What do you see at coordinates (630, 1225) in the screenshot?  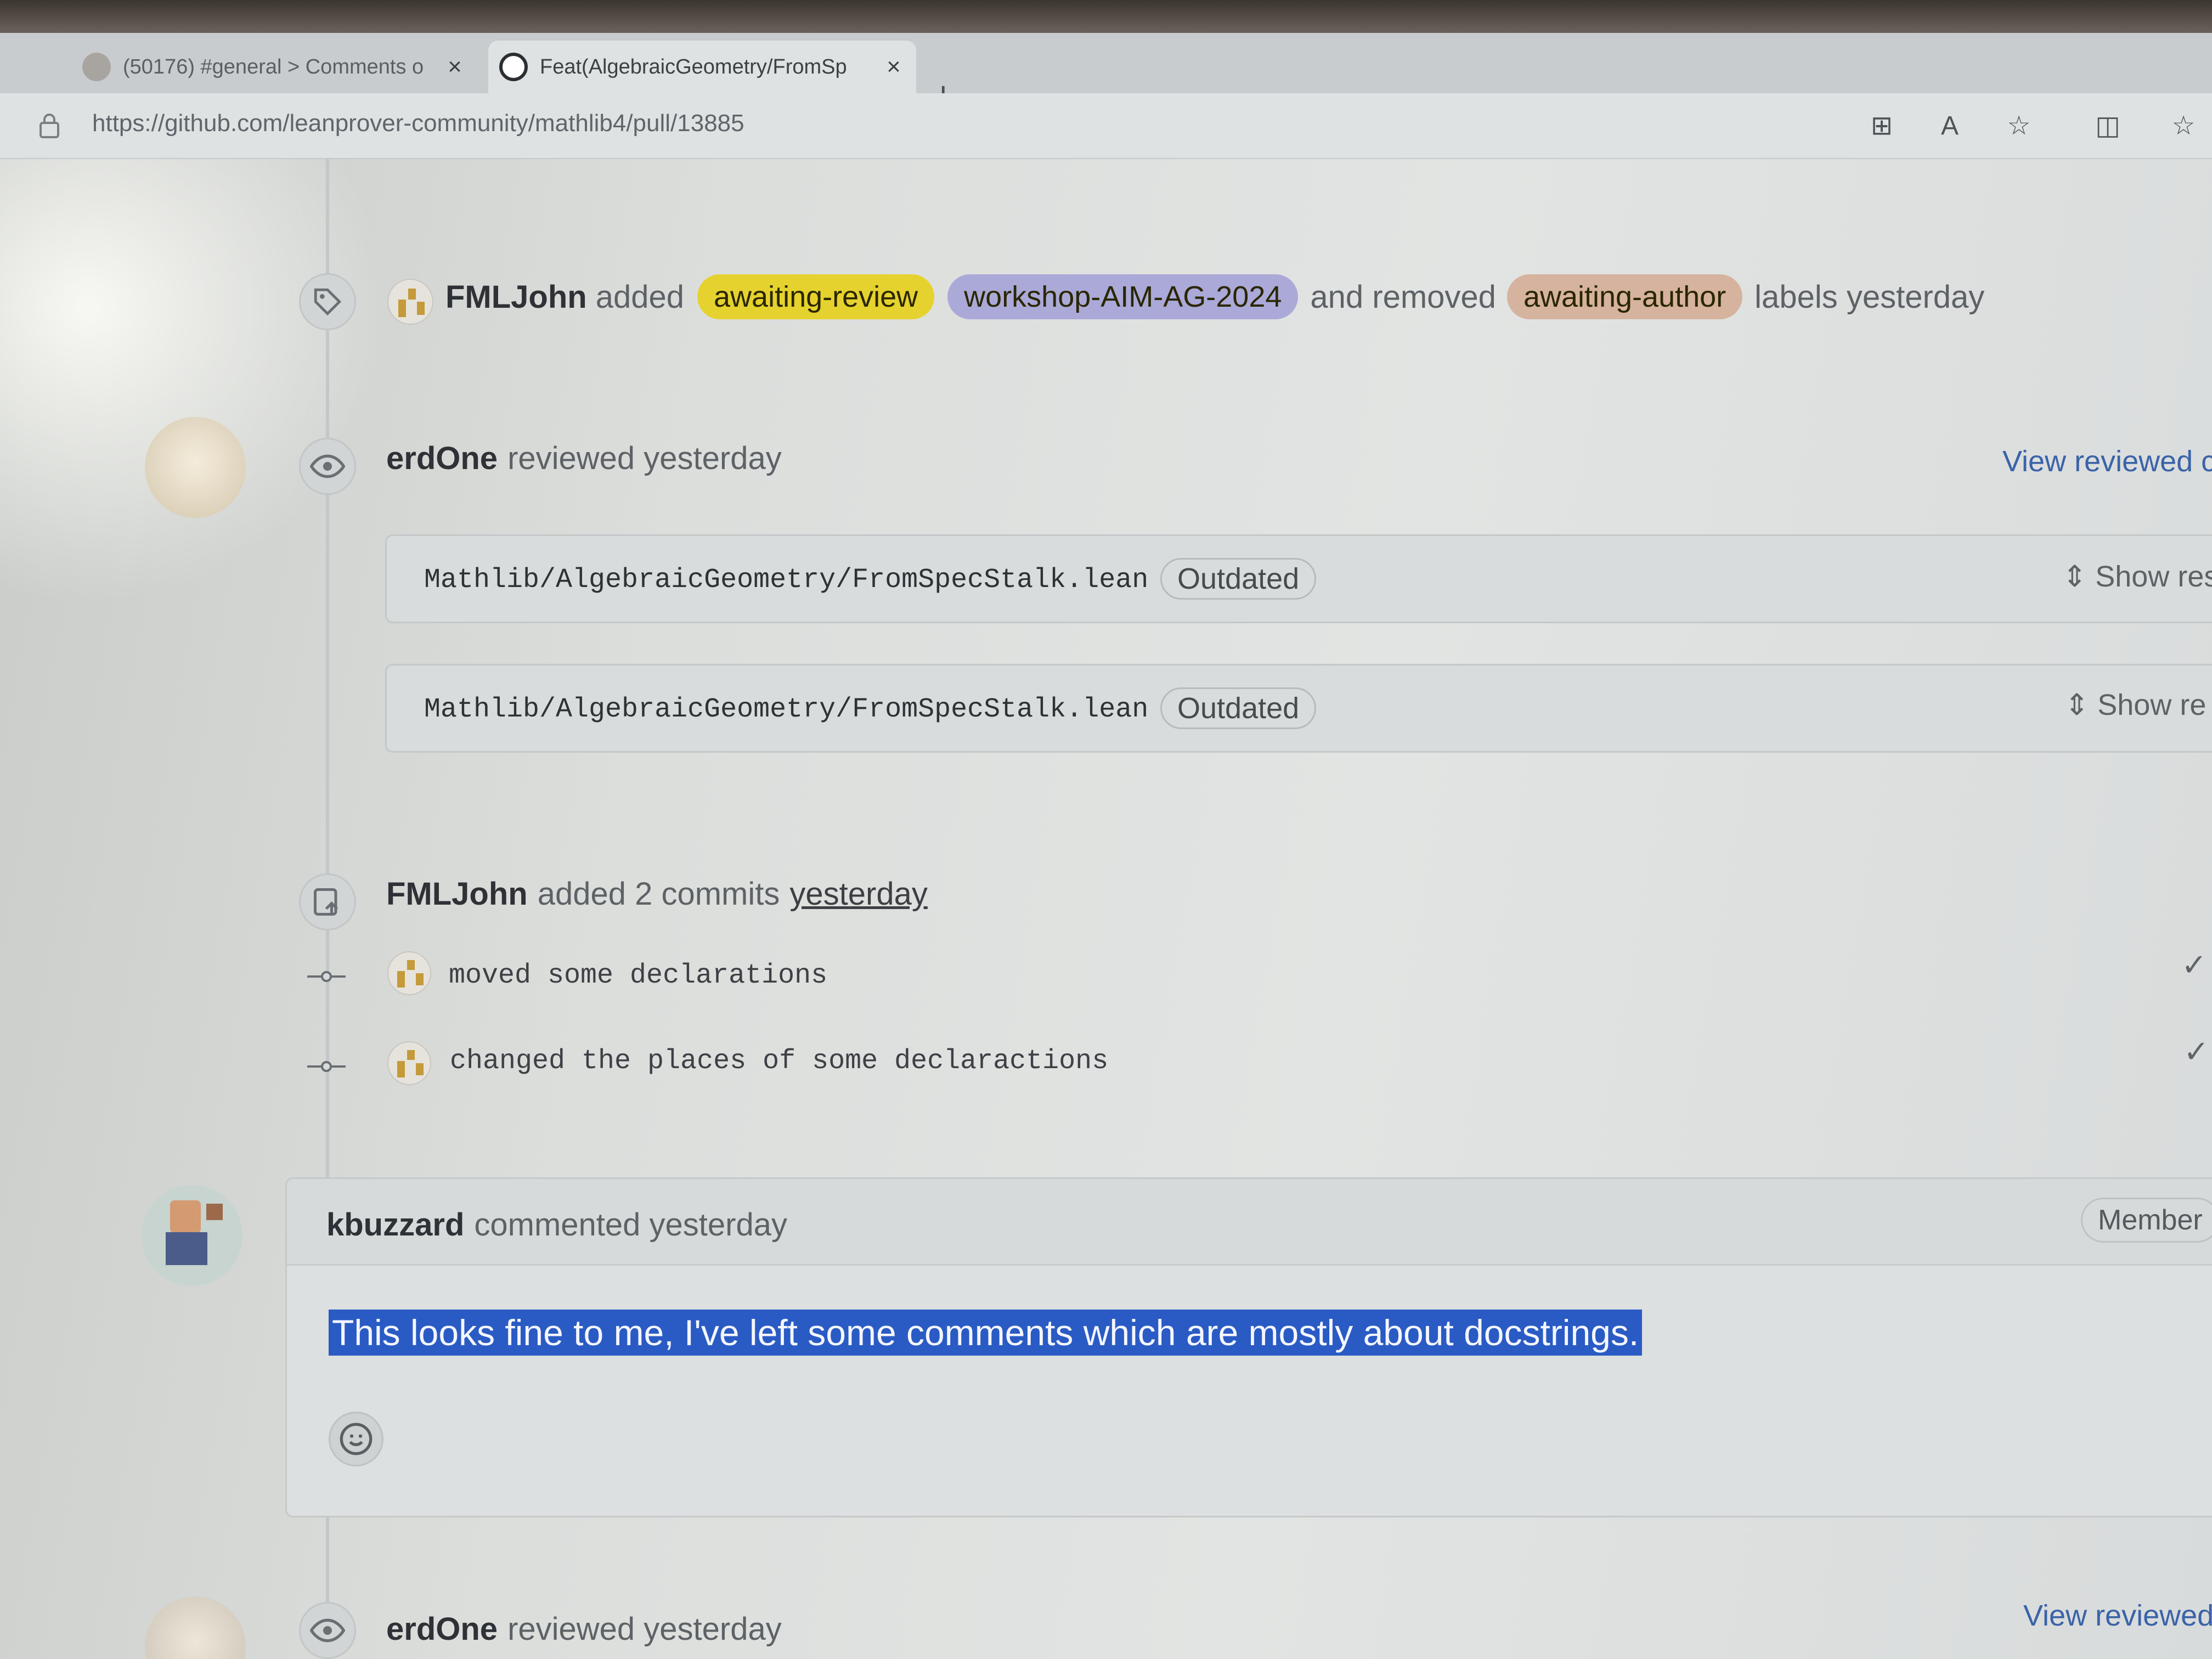 I see `event-text: commented yesterday` at bounding box center [630, 1225].